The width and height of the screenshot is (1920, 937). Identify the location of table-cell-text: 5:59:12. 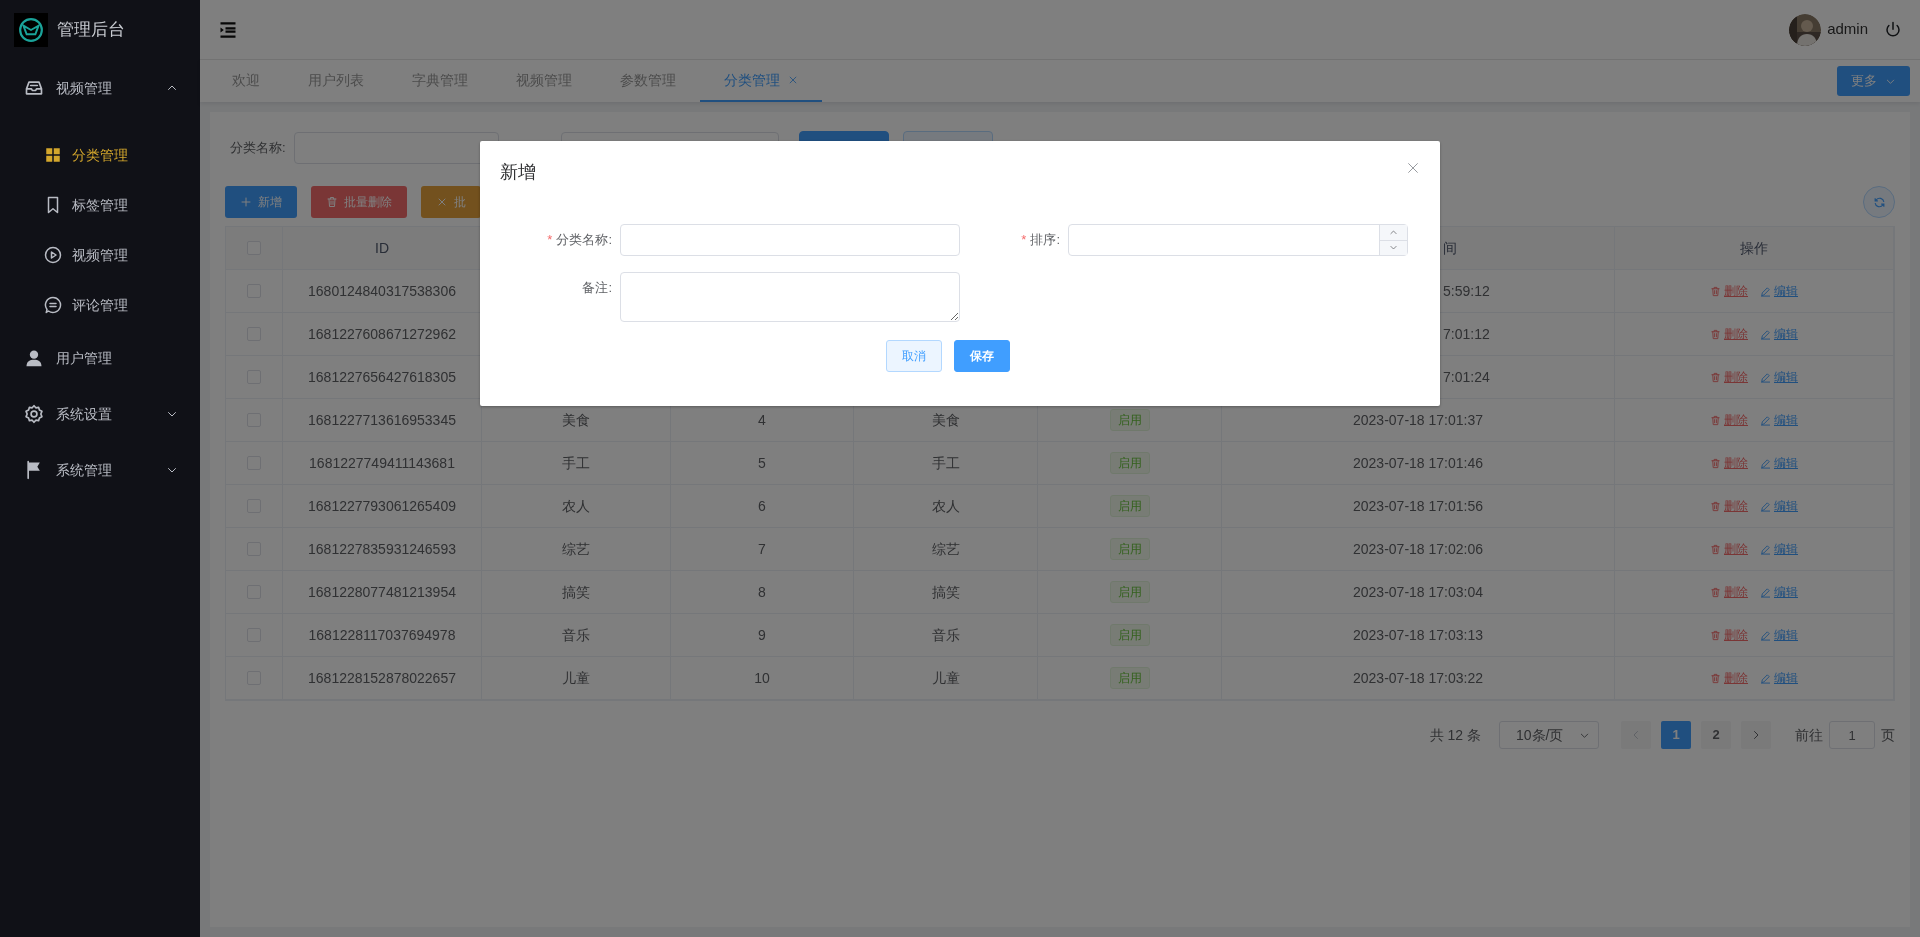
(1466, 291).